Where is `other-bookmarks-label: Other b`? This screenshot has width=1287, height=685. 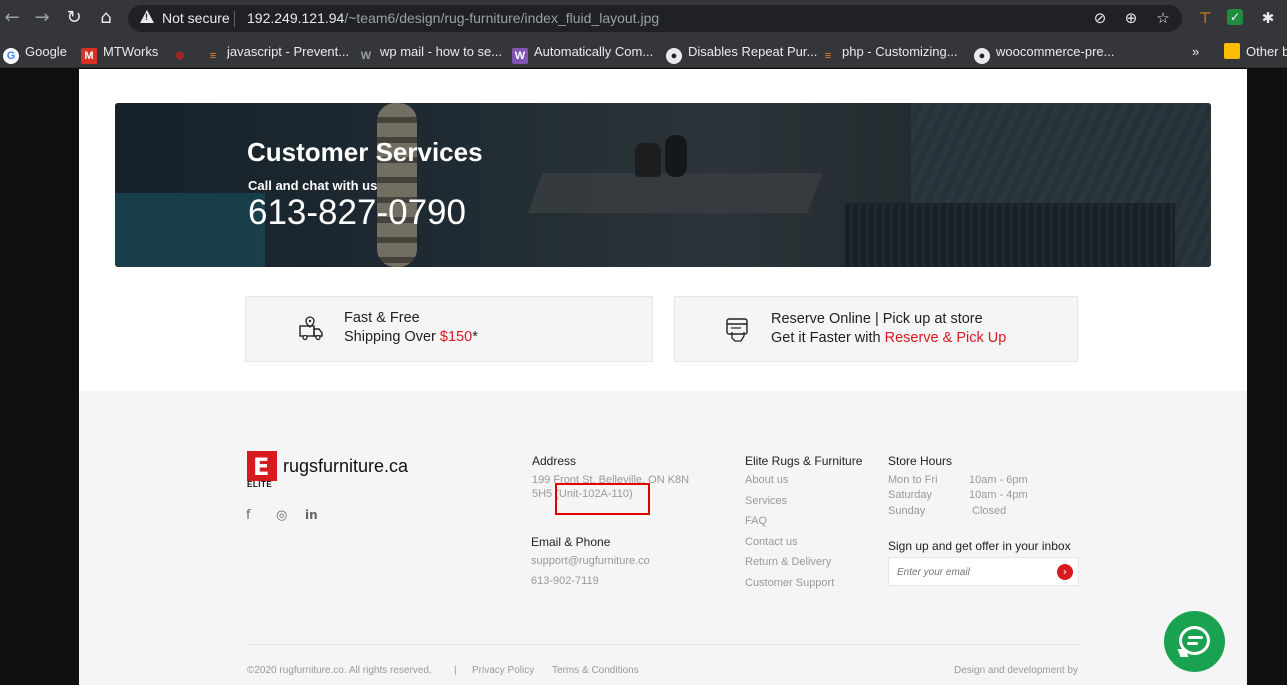
other-bookmarks-label: Other b is located at coordinates (1266, 51).